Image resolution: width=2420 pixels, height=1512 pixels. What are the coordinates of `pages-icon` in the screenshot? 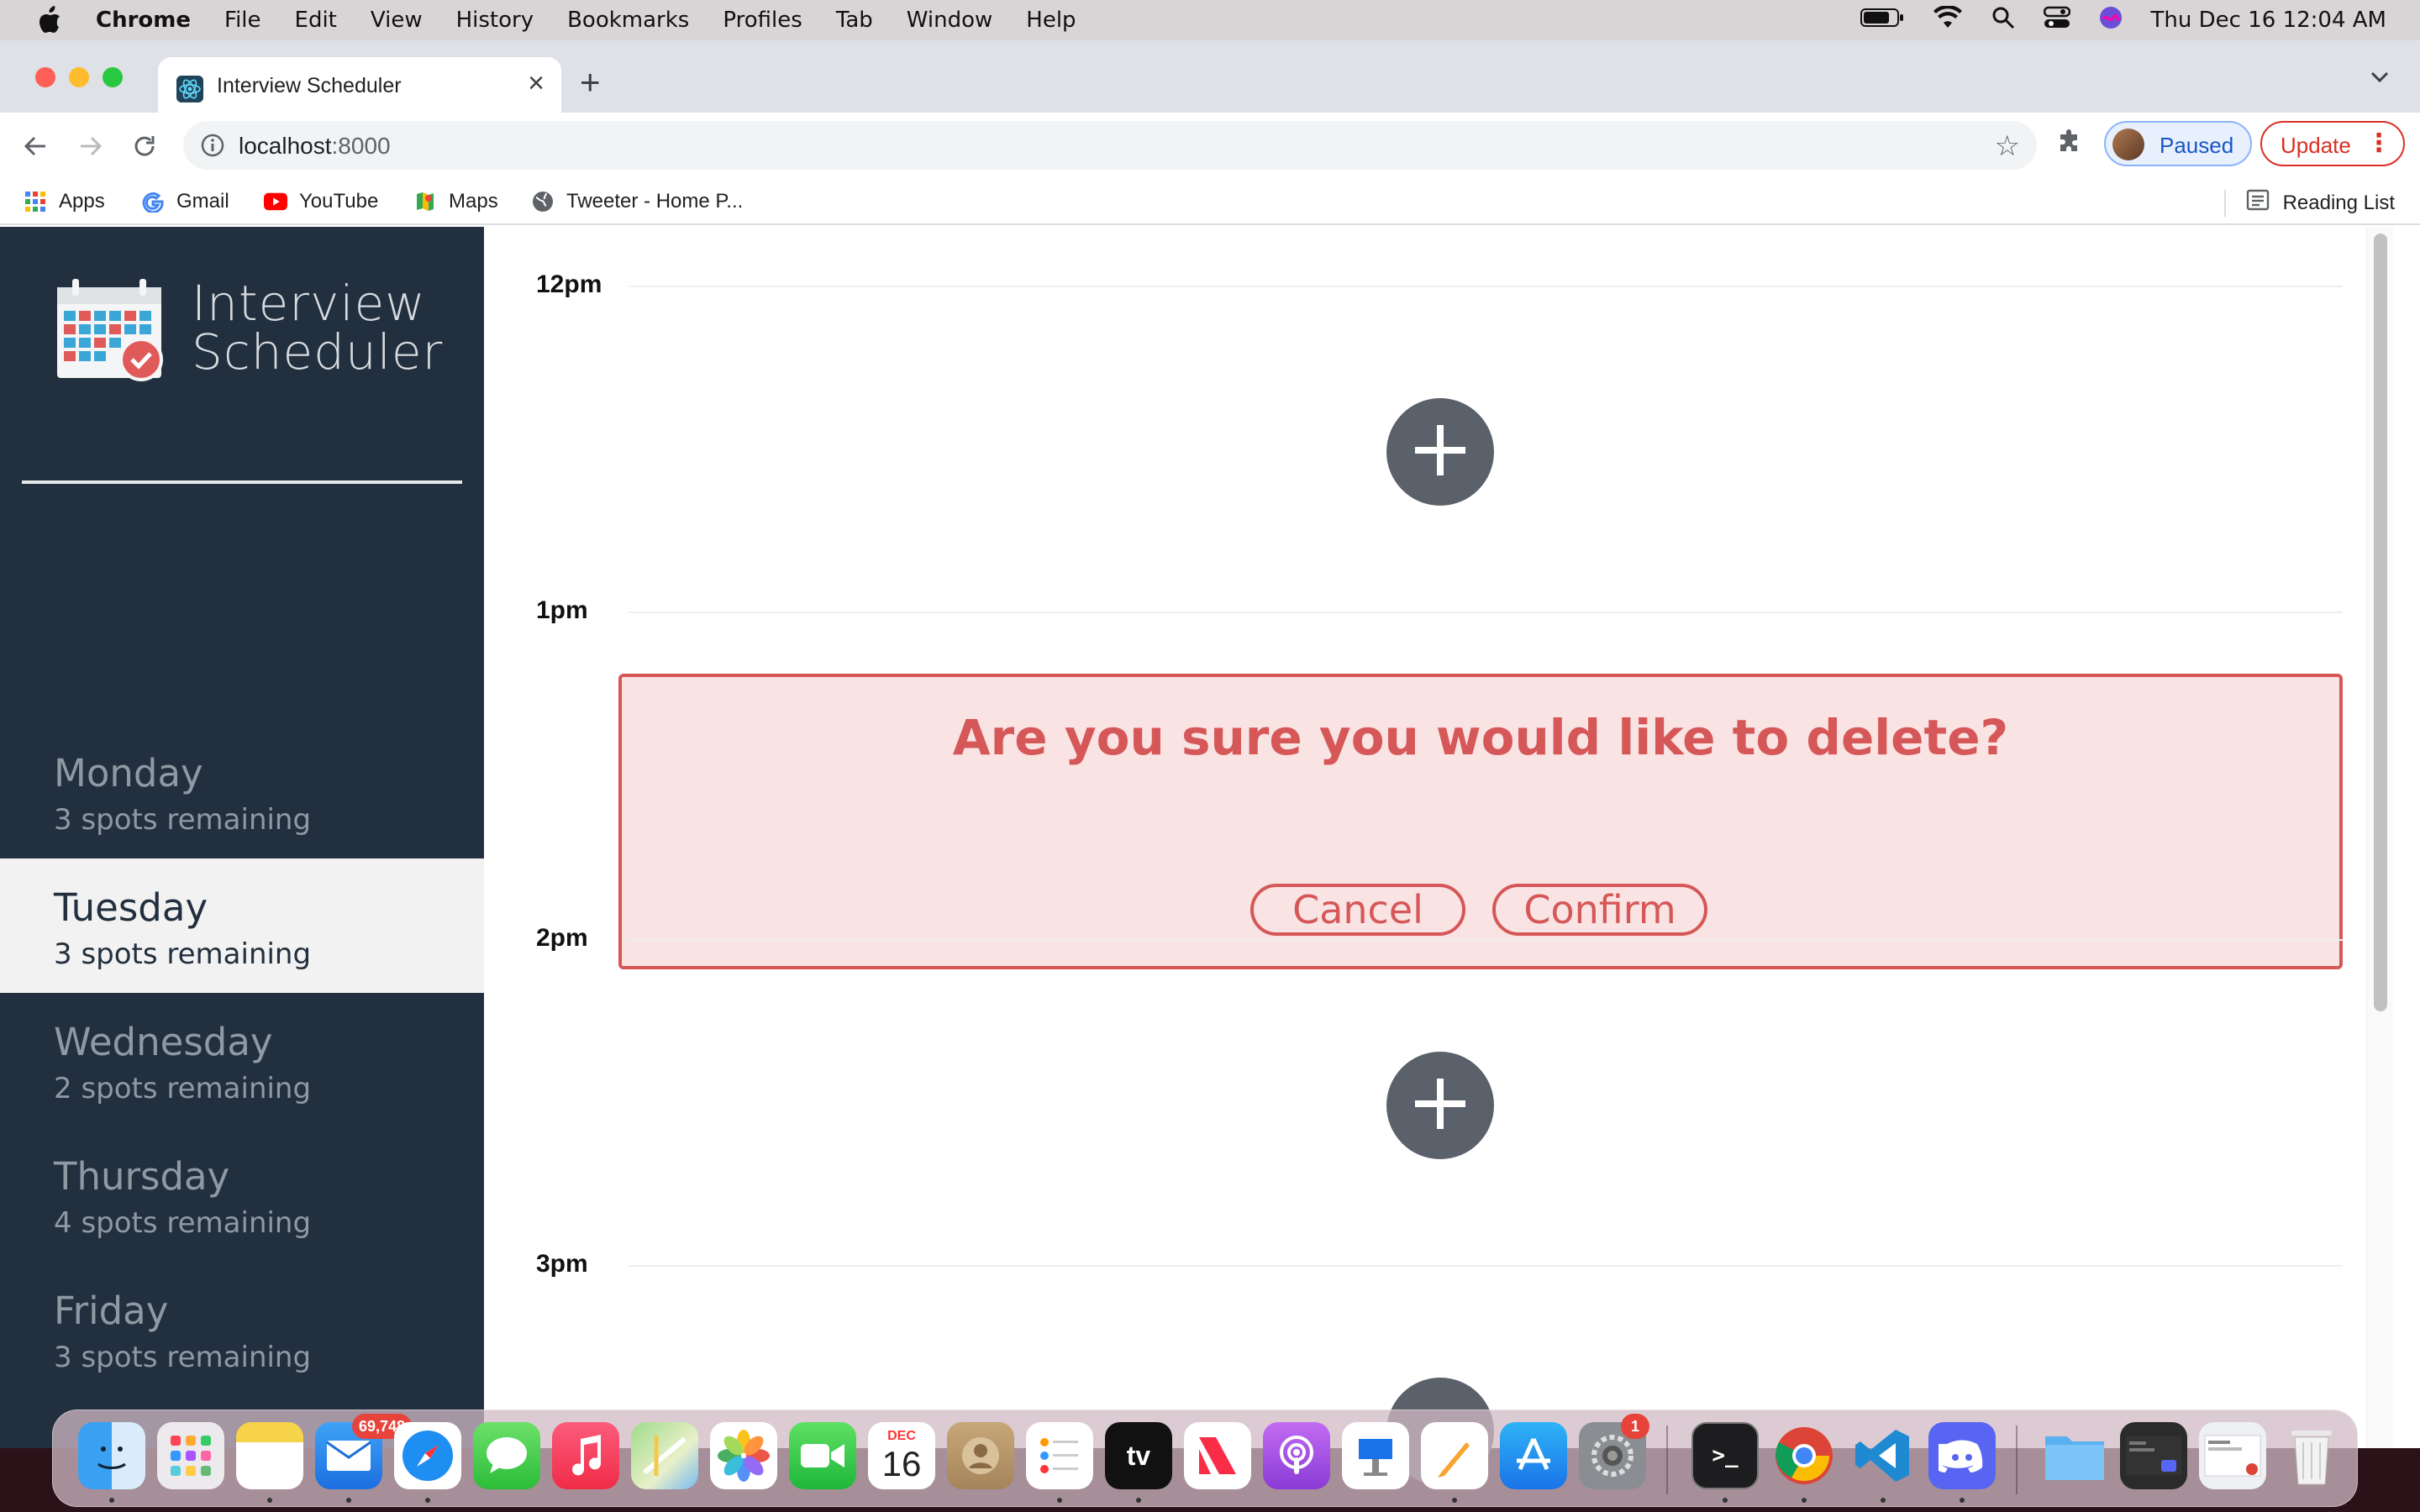 It's located at (1454, 1455).